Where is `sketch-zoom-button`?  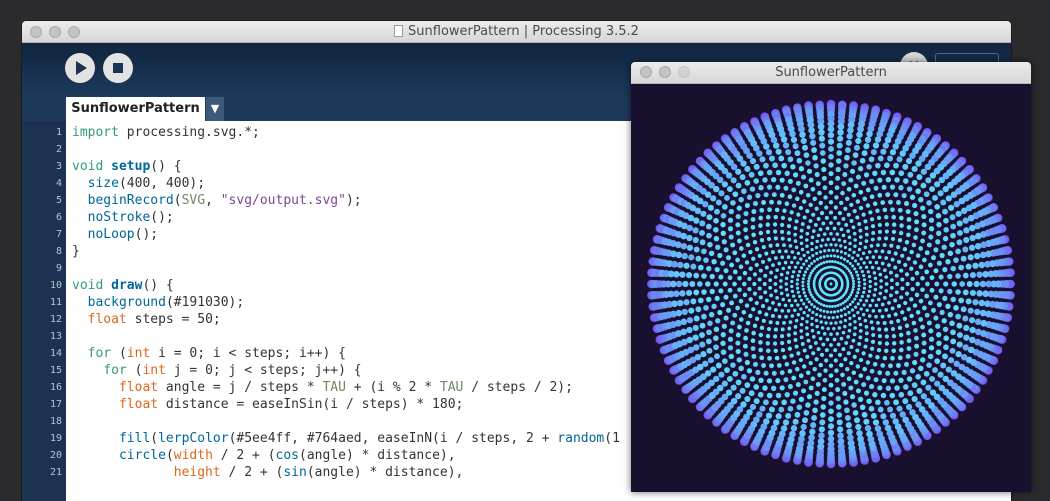 sketch-zoom-button is located at coordinates (684, 72).